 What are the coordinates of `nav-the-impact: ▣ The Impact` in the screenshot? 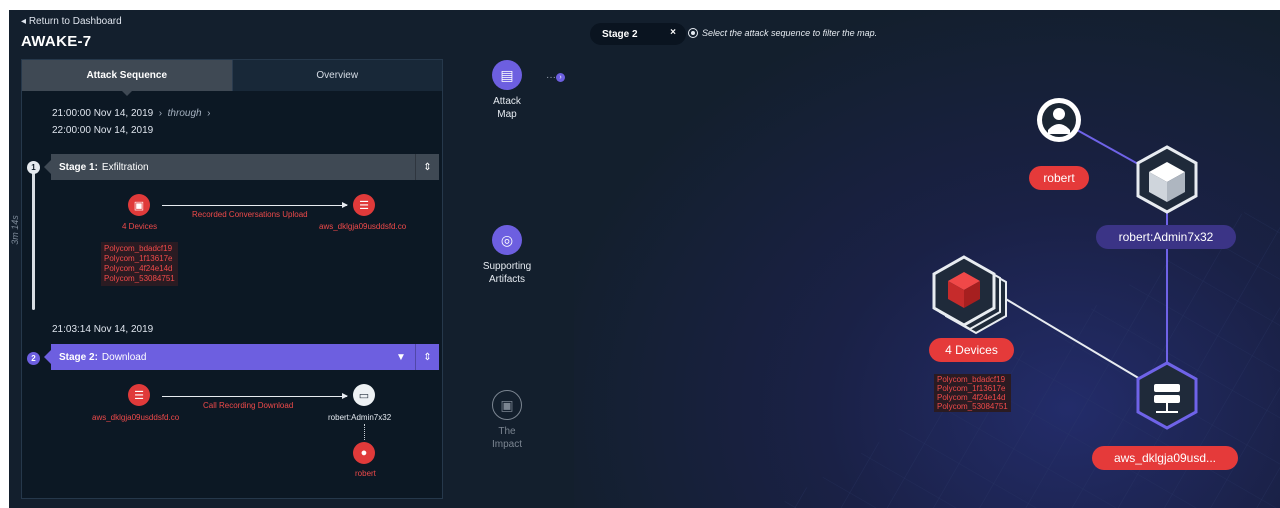 It's located at (507, 420).